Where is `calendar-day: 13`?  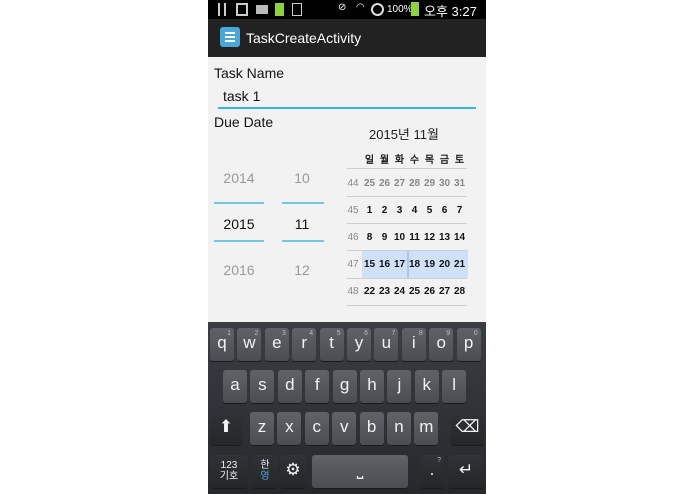 calendar-day: 13 is located at coordinates (444, 237).